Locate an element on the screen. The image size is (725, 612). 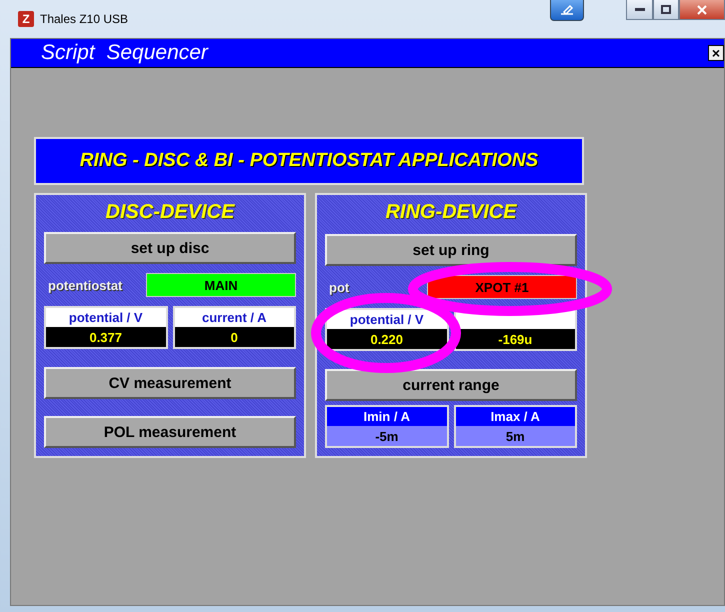
potentiostat-field: XPOT #1 is located at coordinates (502, 287).